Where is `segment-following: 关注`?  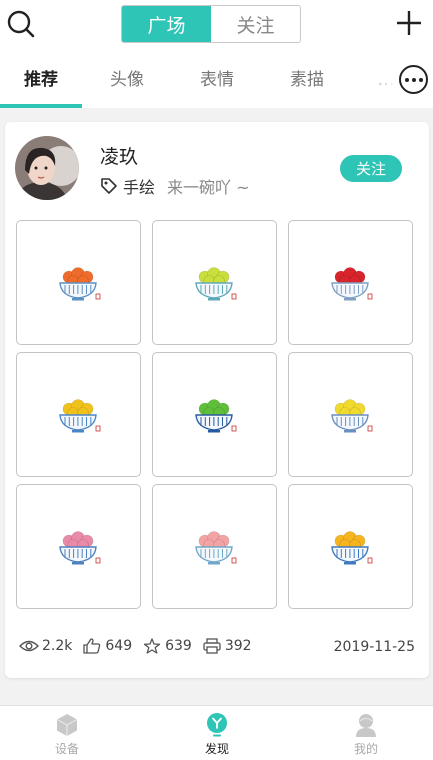 segment-following: 关注 is located at coordinates (255, 24).